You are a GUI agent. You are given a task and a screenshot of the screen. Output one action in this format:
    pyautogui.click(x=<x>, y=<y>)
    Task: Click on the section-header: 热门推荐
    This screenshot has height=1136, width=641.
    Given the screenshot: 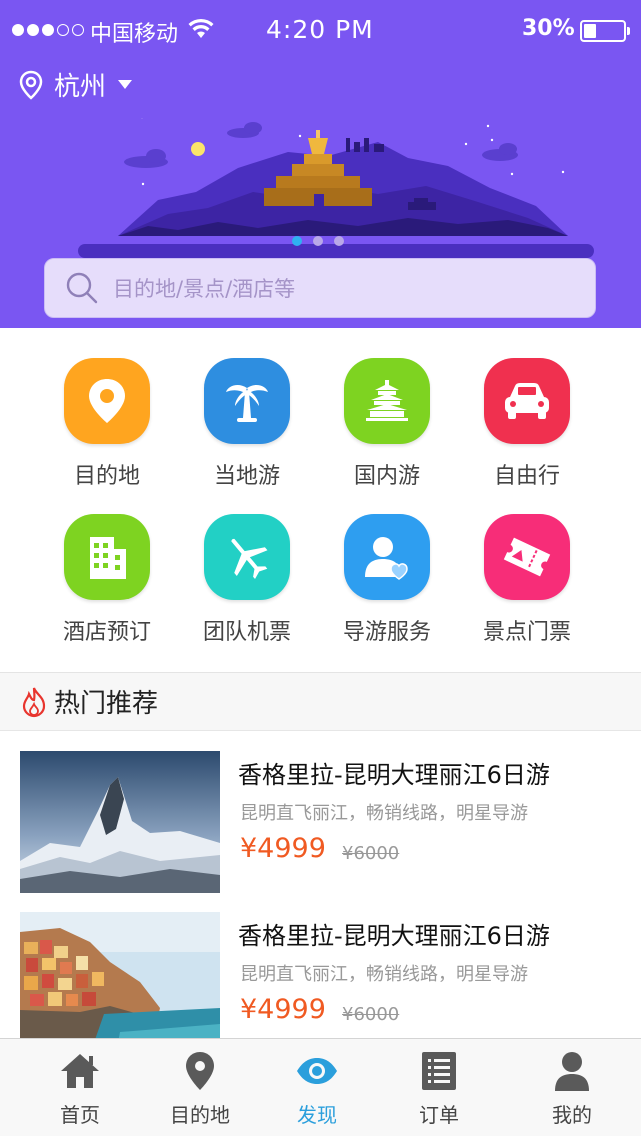 What is the action you would take?
    pyautogui.click(x=320, y=702)
    